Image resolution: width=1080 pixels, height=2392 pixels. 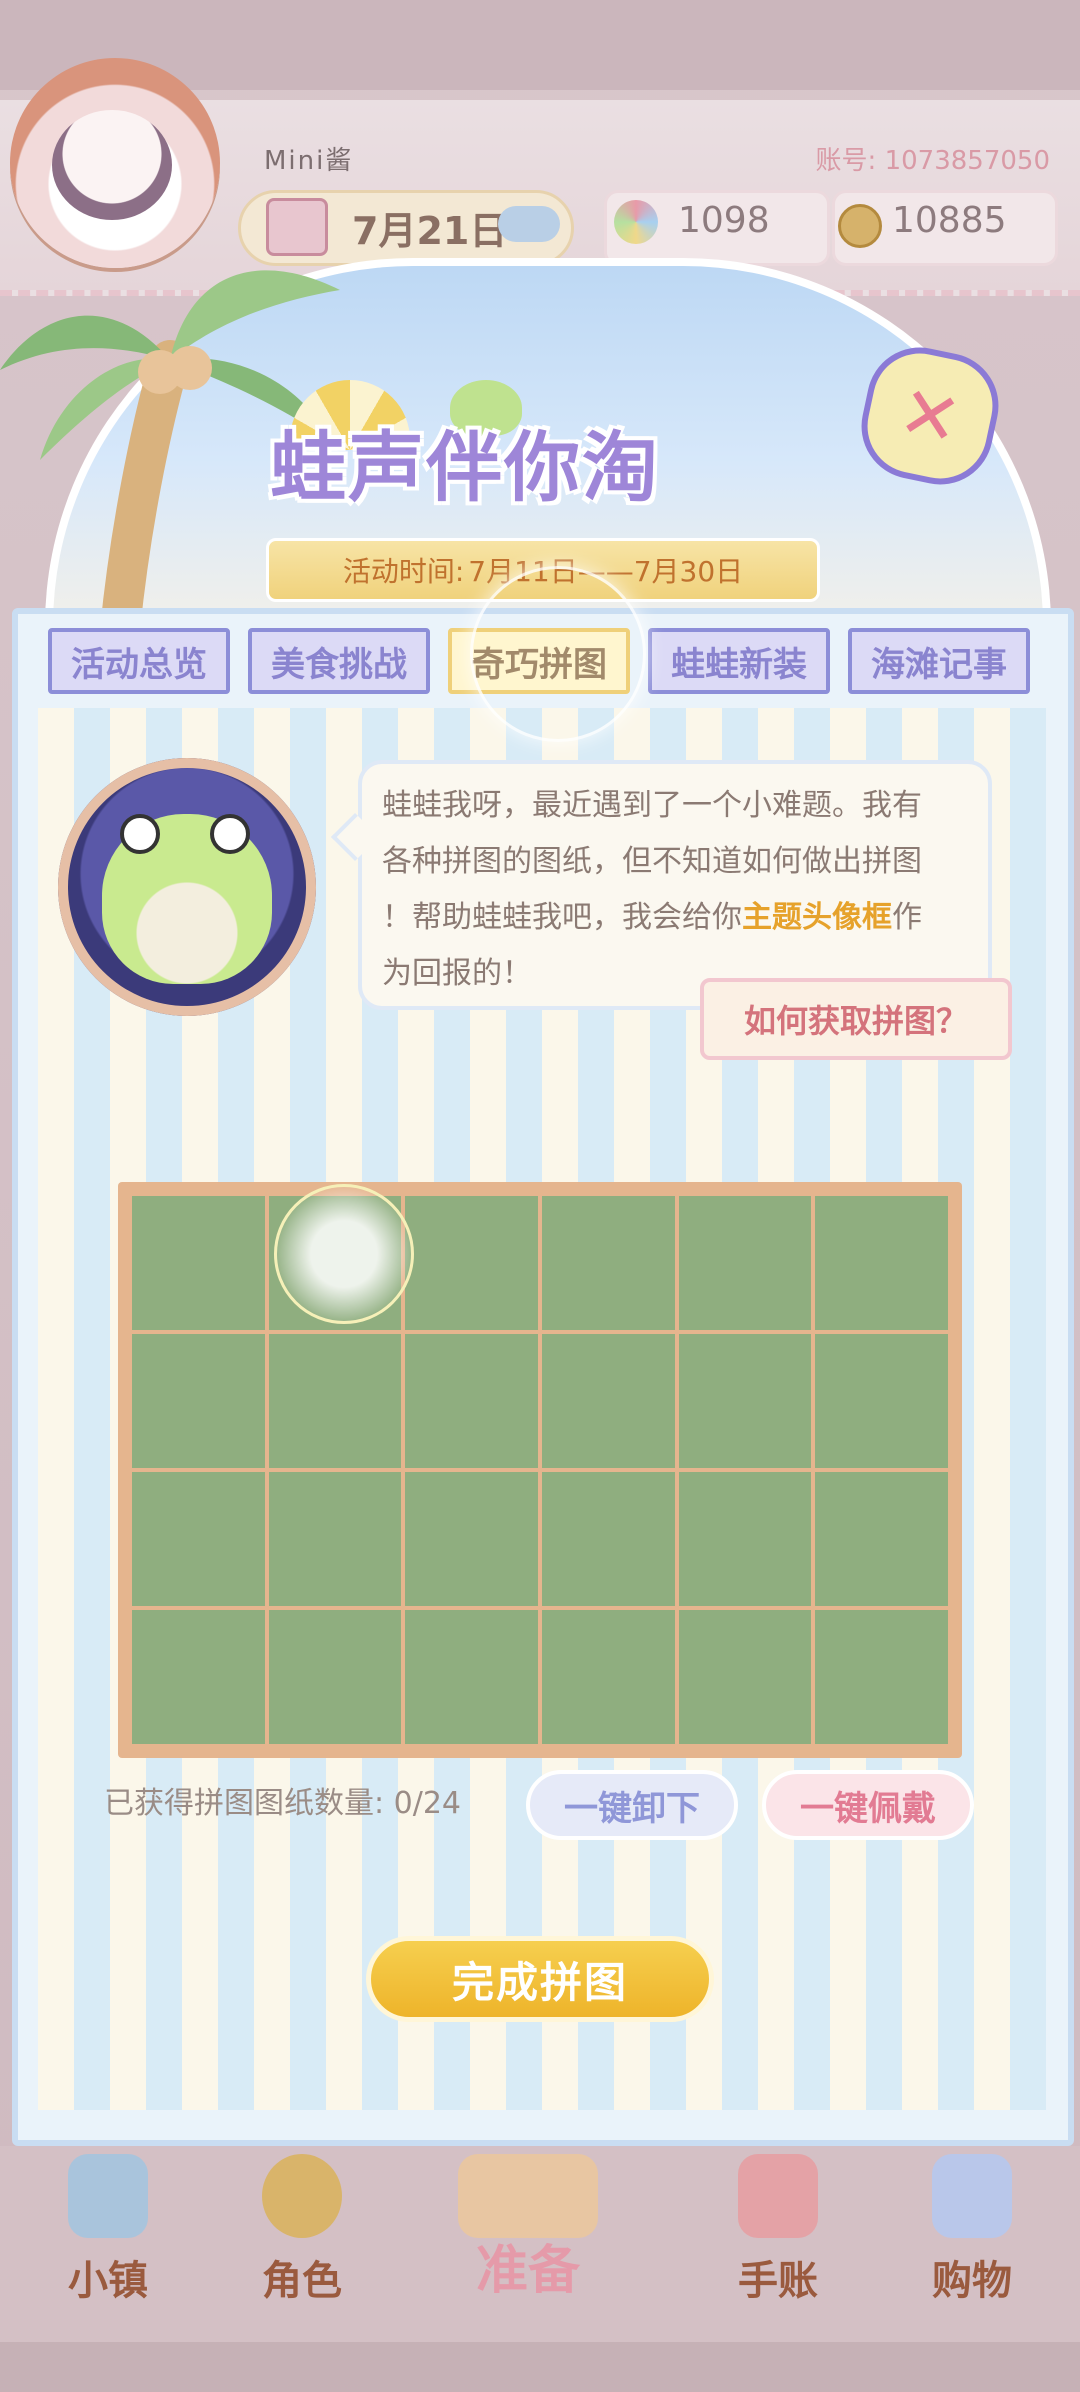 I want to click on nav-label: 购物, so click(x=972, y=2281).